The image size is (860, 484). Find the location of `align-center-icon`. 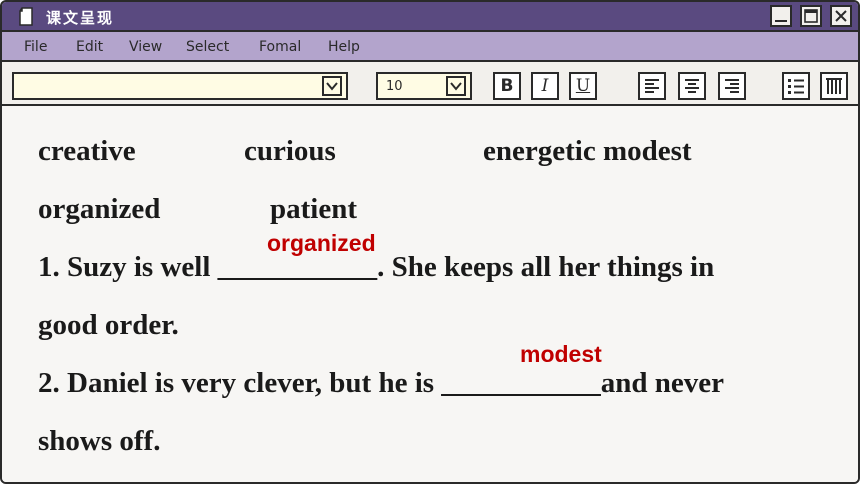

align-center-icon is located at coordinates (692, 86).